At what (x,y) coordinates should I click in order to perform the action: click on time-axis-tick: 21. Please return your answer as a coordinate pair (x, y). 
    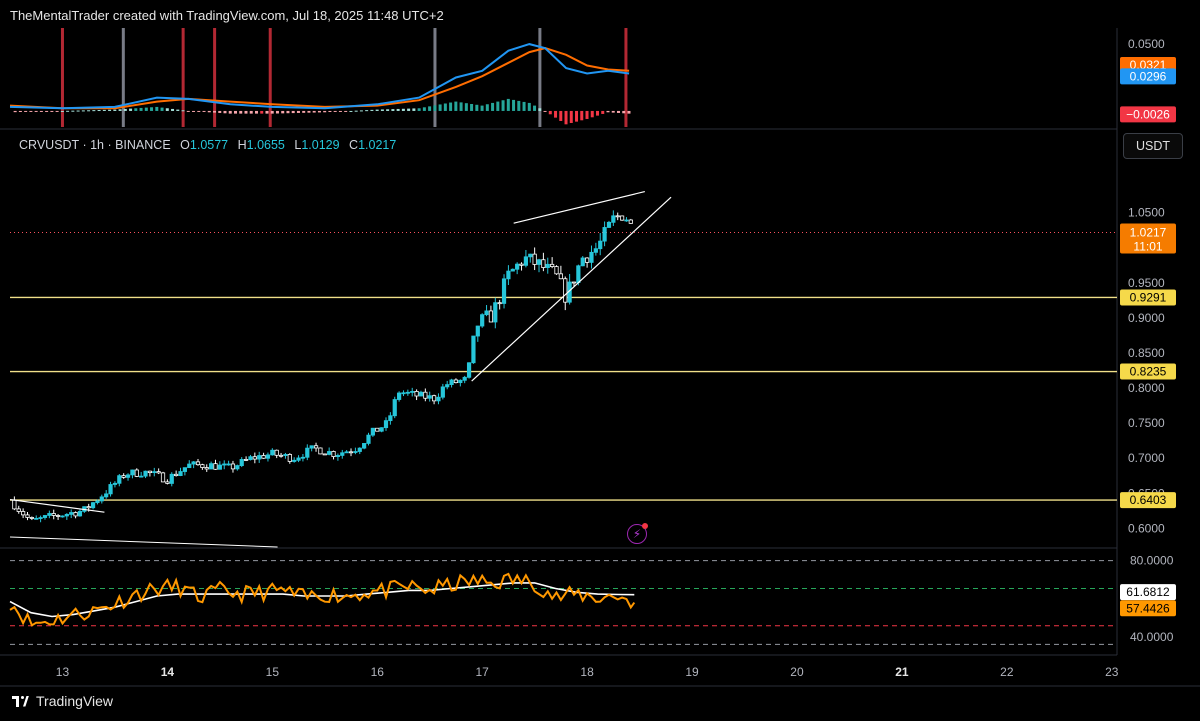
    Looking at the image, I should click on (902, 672).